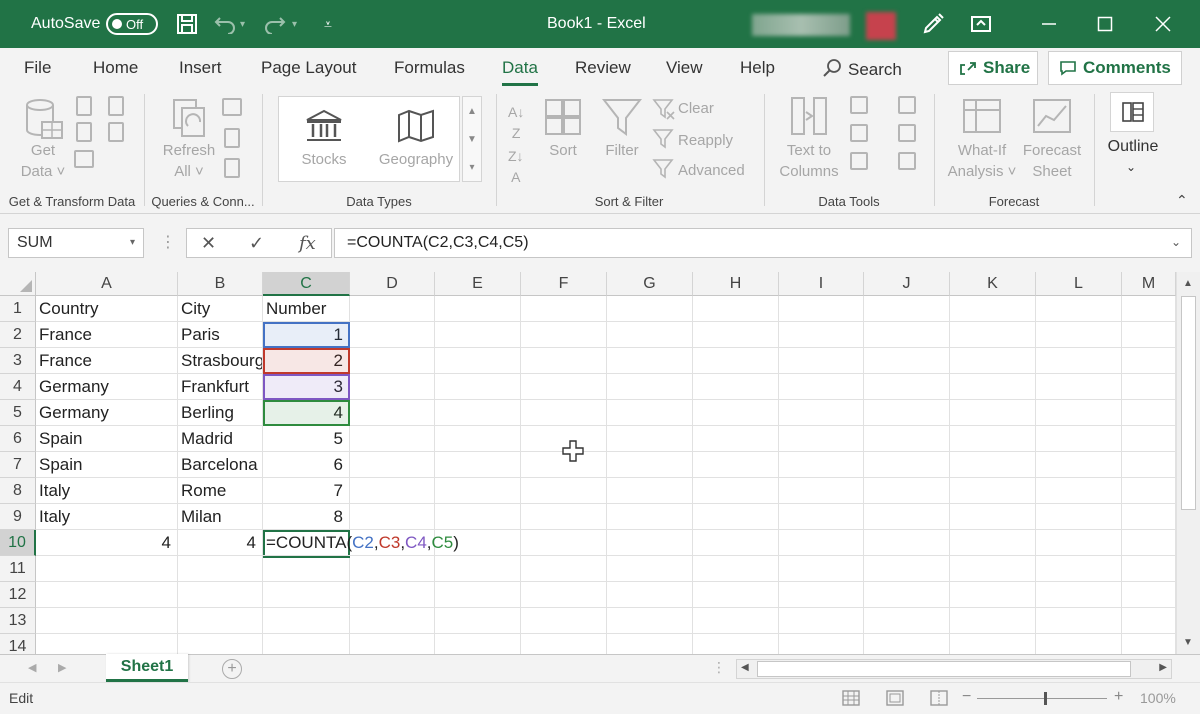  I want to click on cell-j5, so click(907, 413).